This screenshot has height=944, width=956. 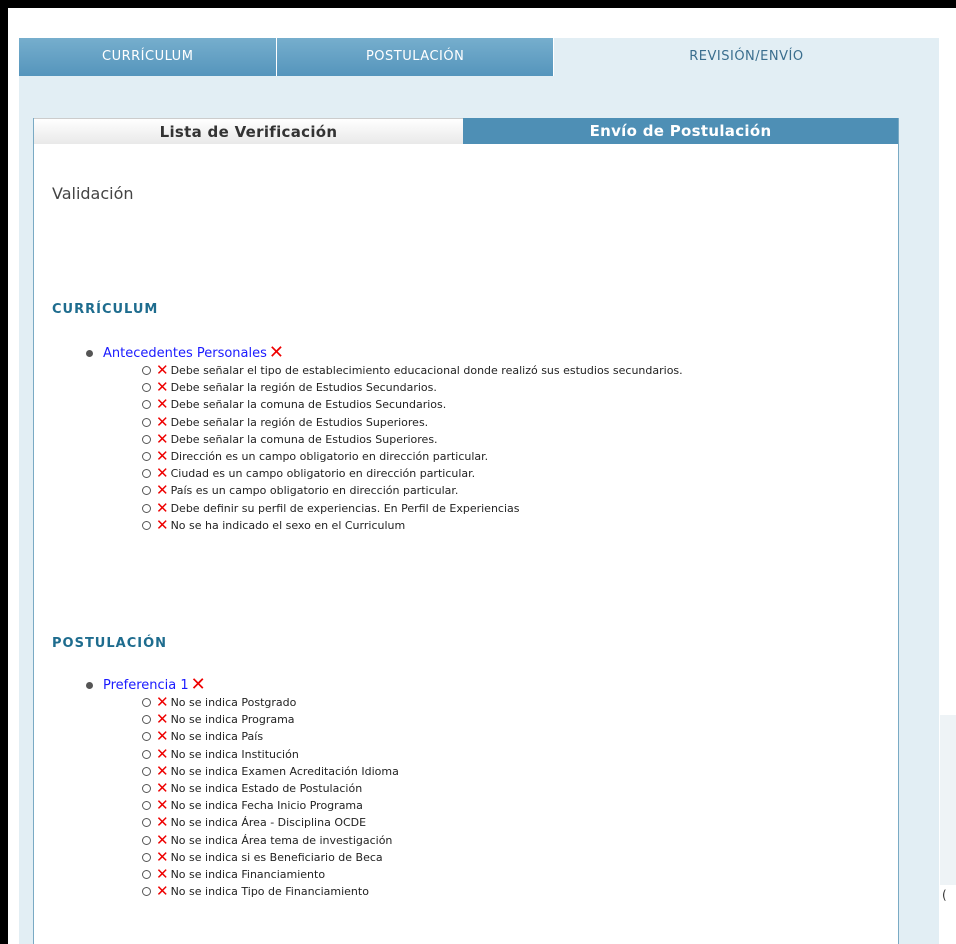 I want to click on error-message: No se indica Área tema de investigación, so click(x=281, y=840).